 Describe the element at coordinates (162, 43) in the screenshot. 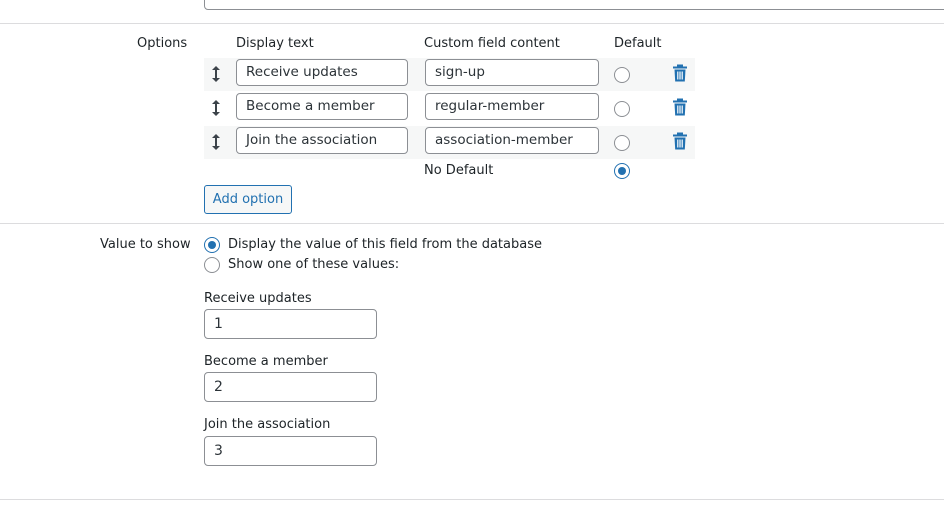

I see `options-label: Options` at that location.